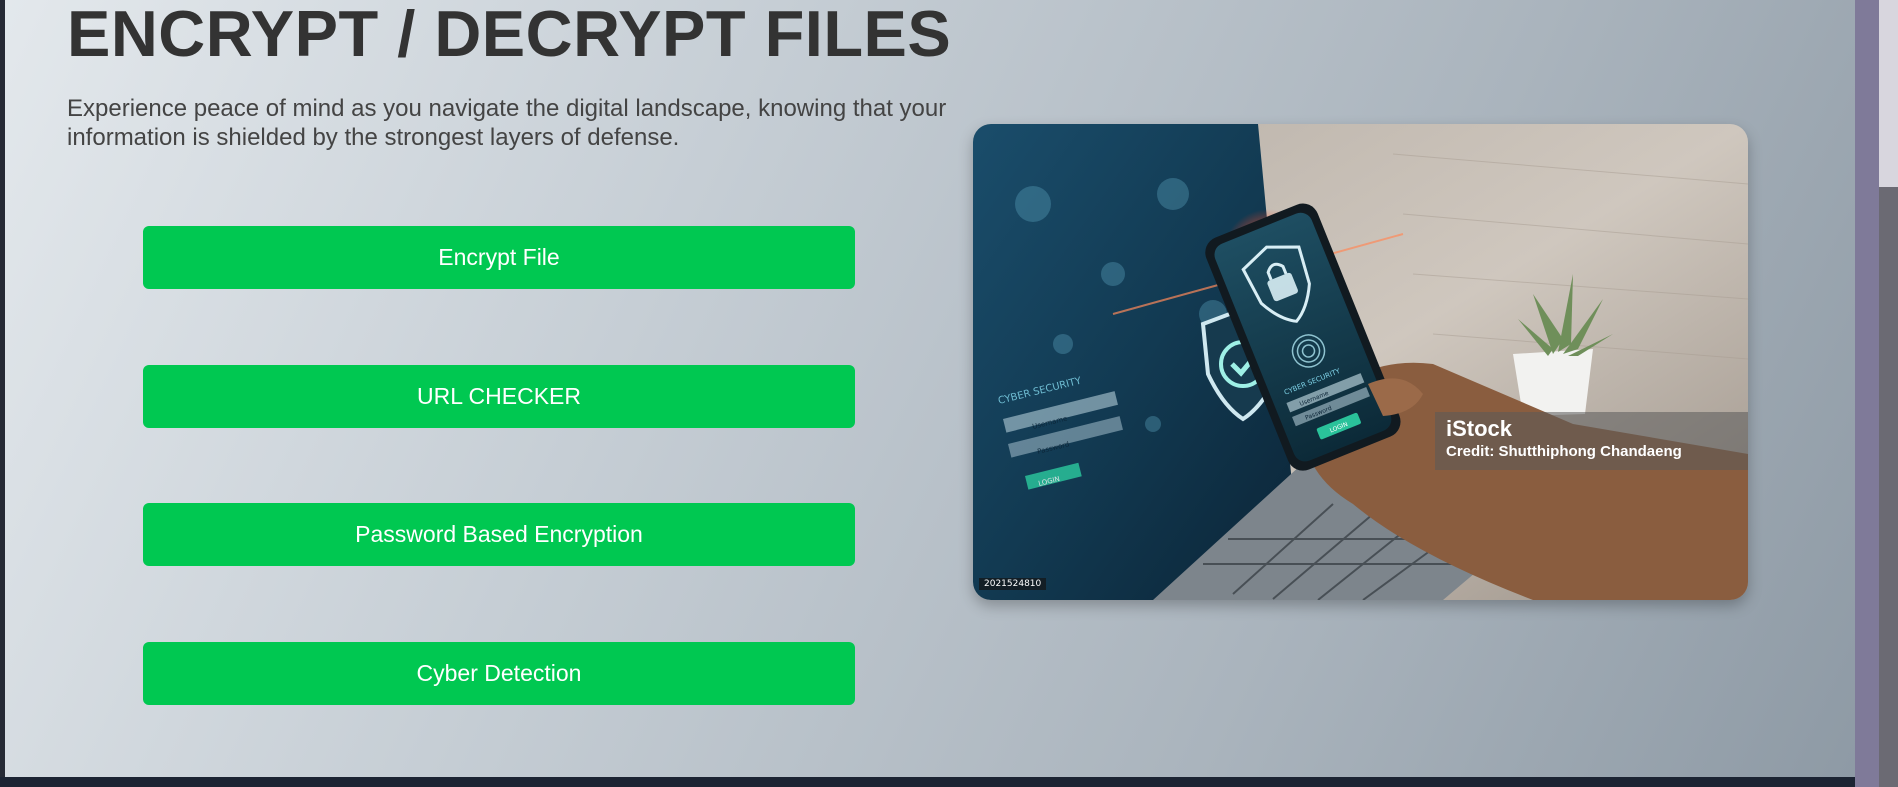 Image resolution: width=1898 pixels, height=787 pixels. What do you see at coordinates (509, 35) in the screenshot?
I see `page-title: ENCRYPT / DECRYPT FILES` at bounding box center [509, 35].